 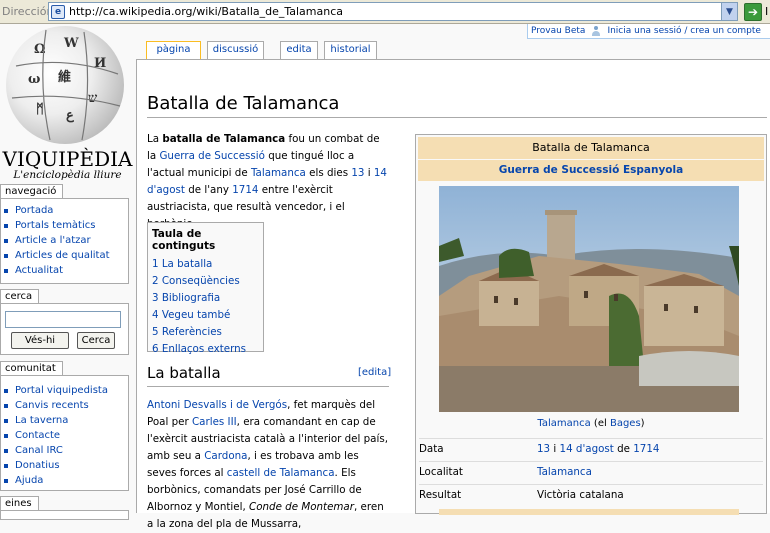 I want to click on puzzle-globe-icon: Ω W И ω 維 ש ᛗ ع, so click(x=65, y=85).